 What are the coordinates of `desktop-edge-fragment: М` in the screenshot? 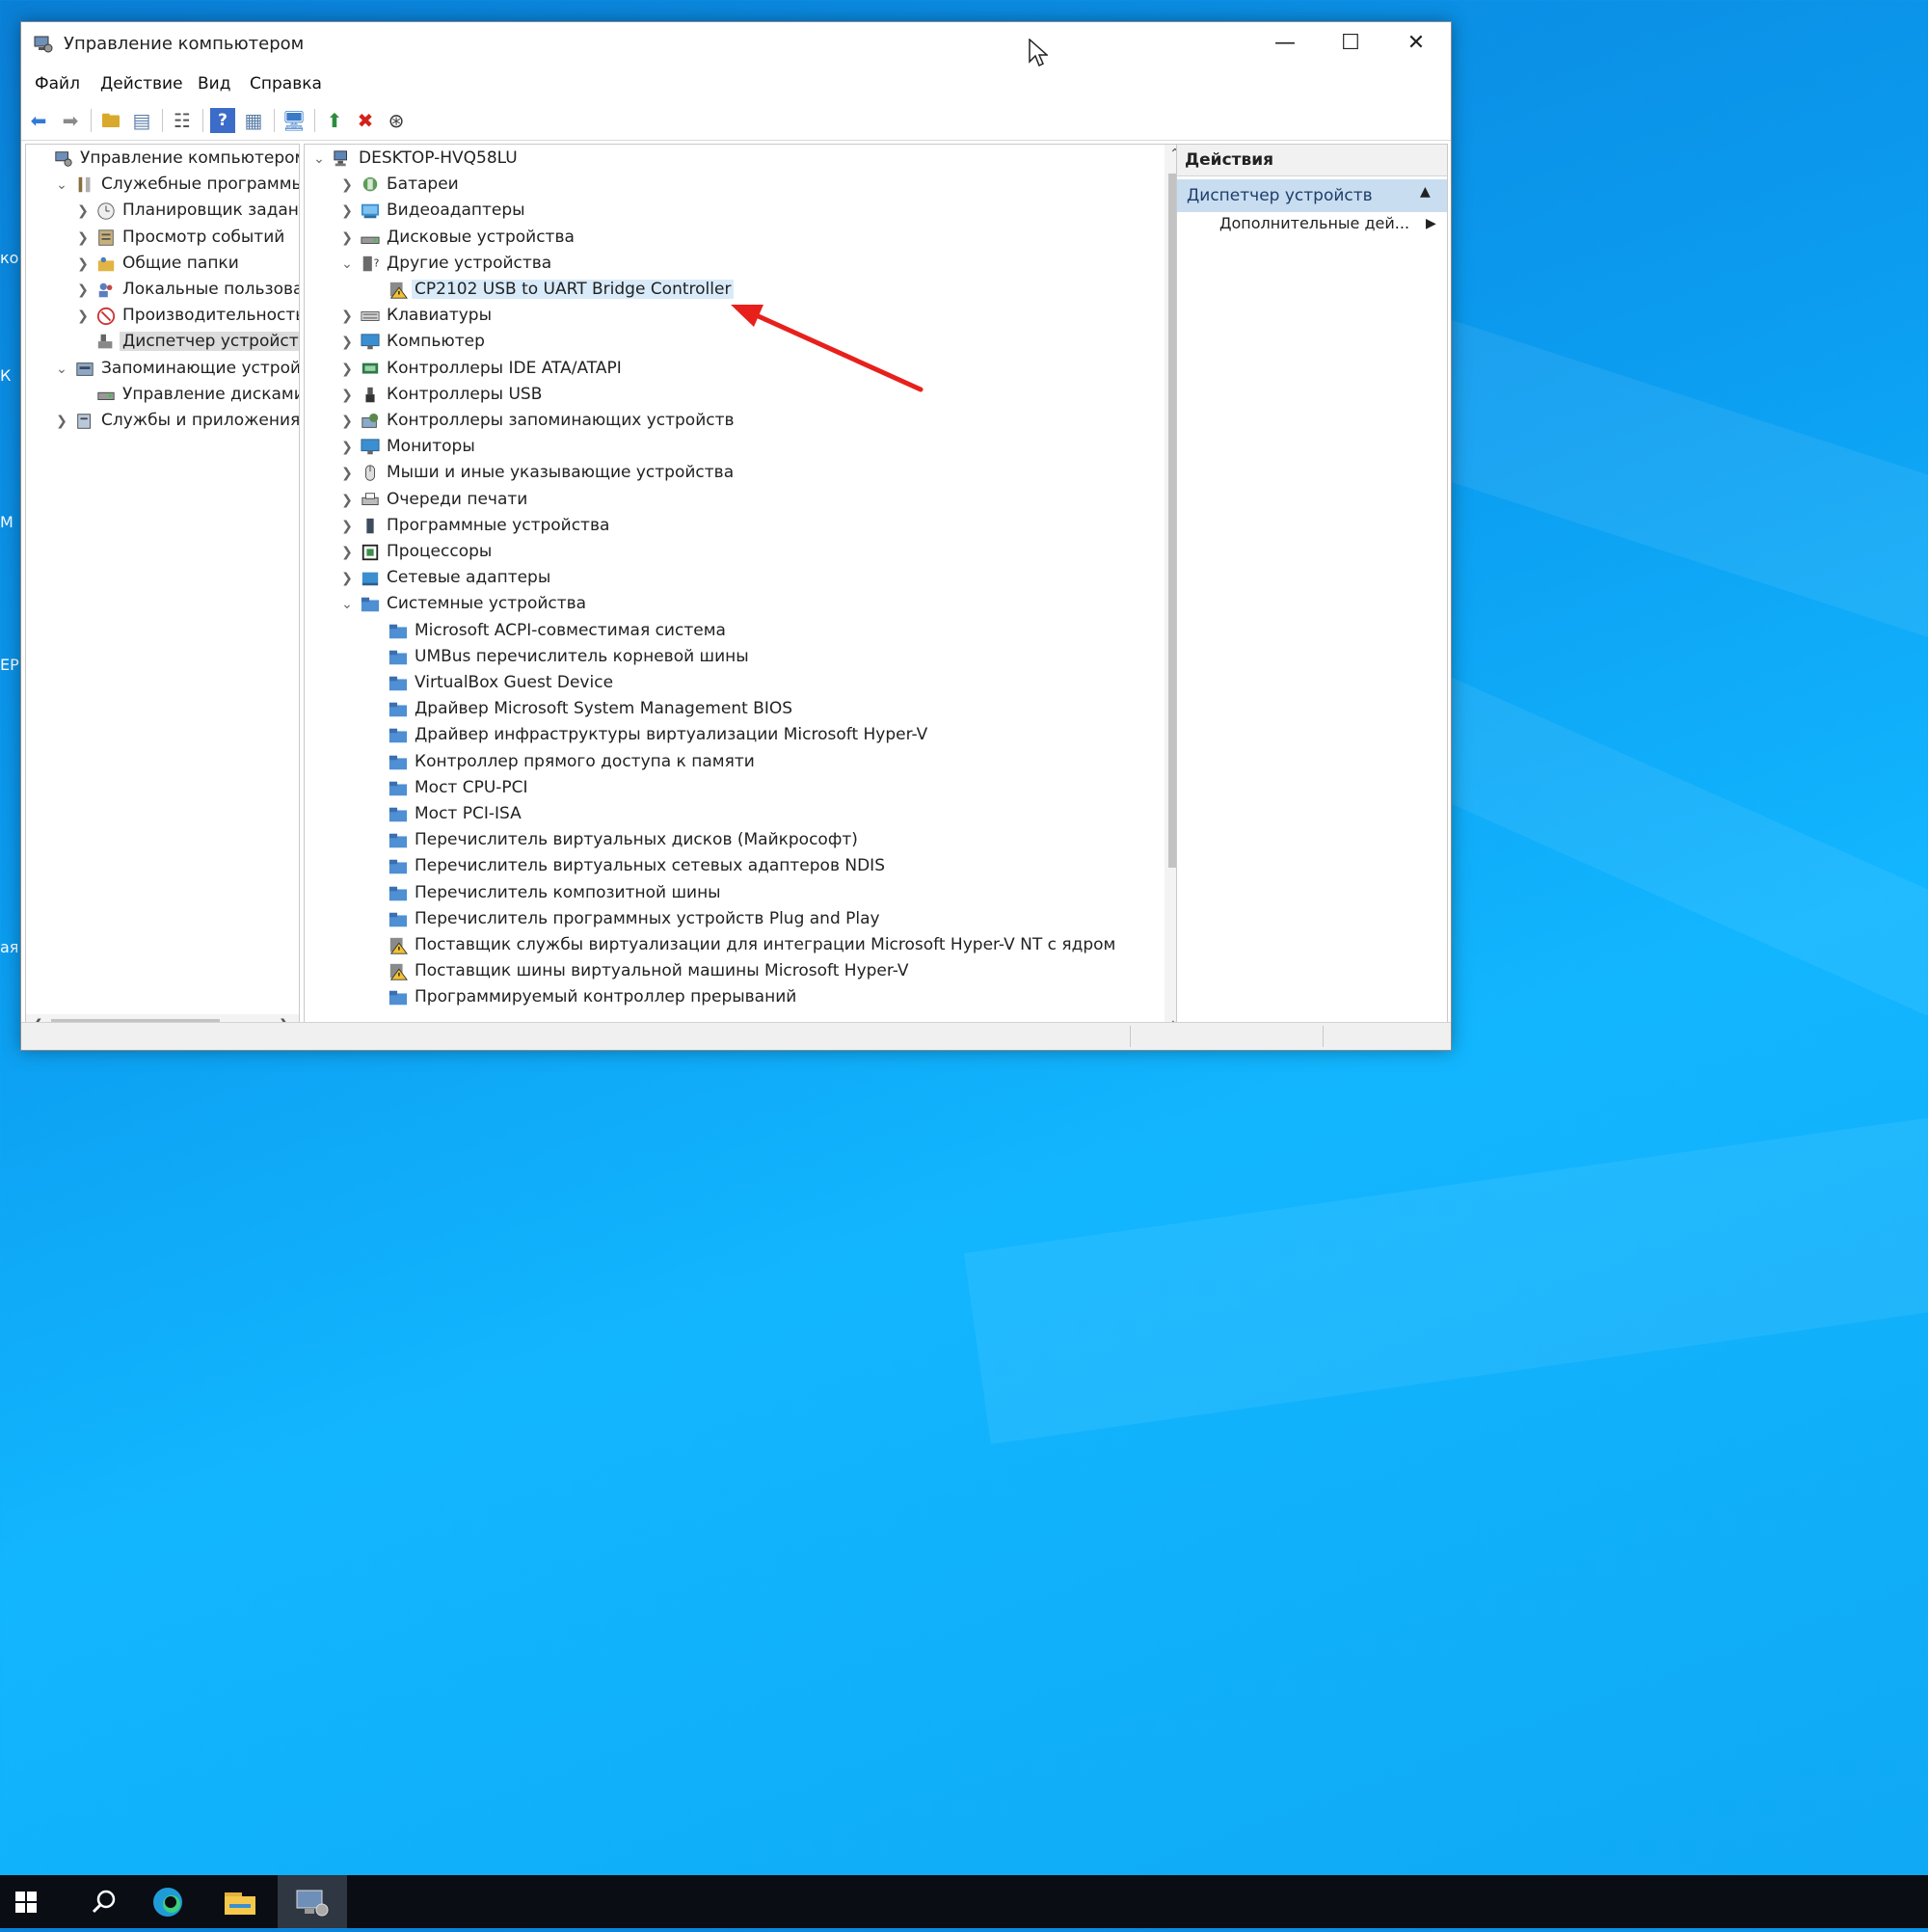 It's located at (7, 522).